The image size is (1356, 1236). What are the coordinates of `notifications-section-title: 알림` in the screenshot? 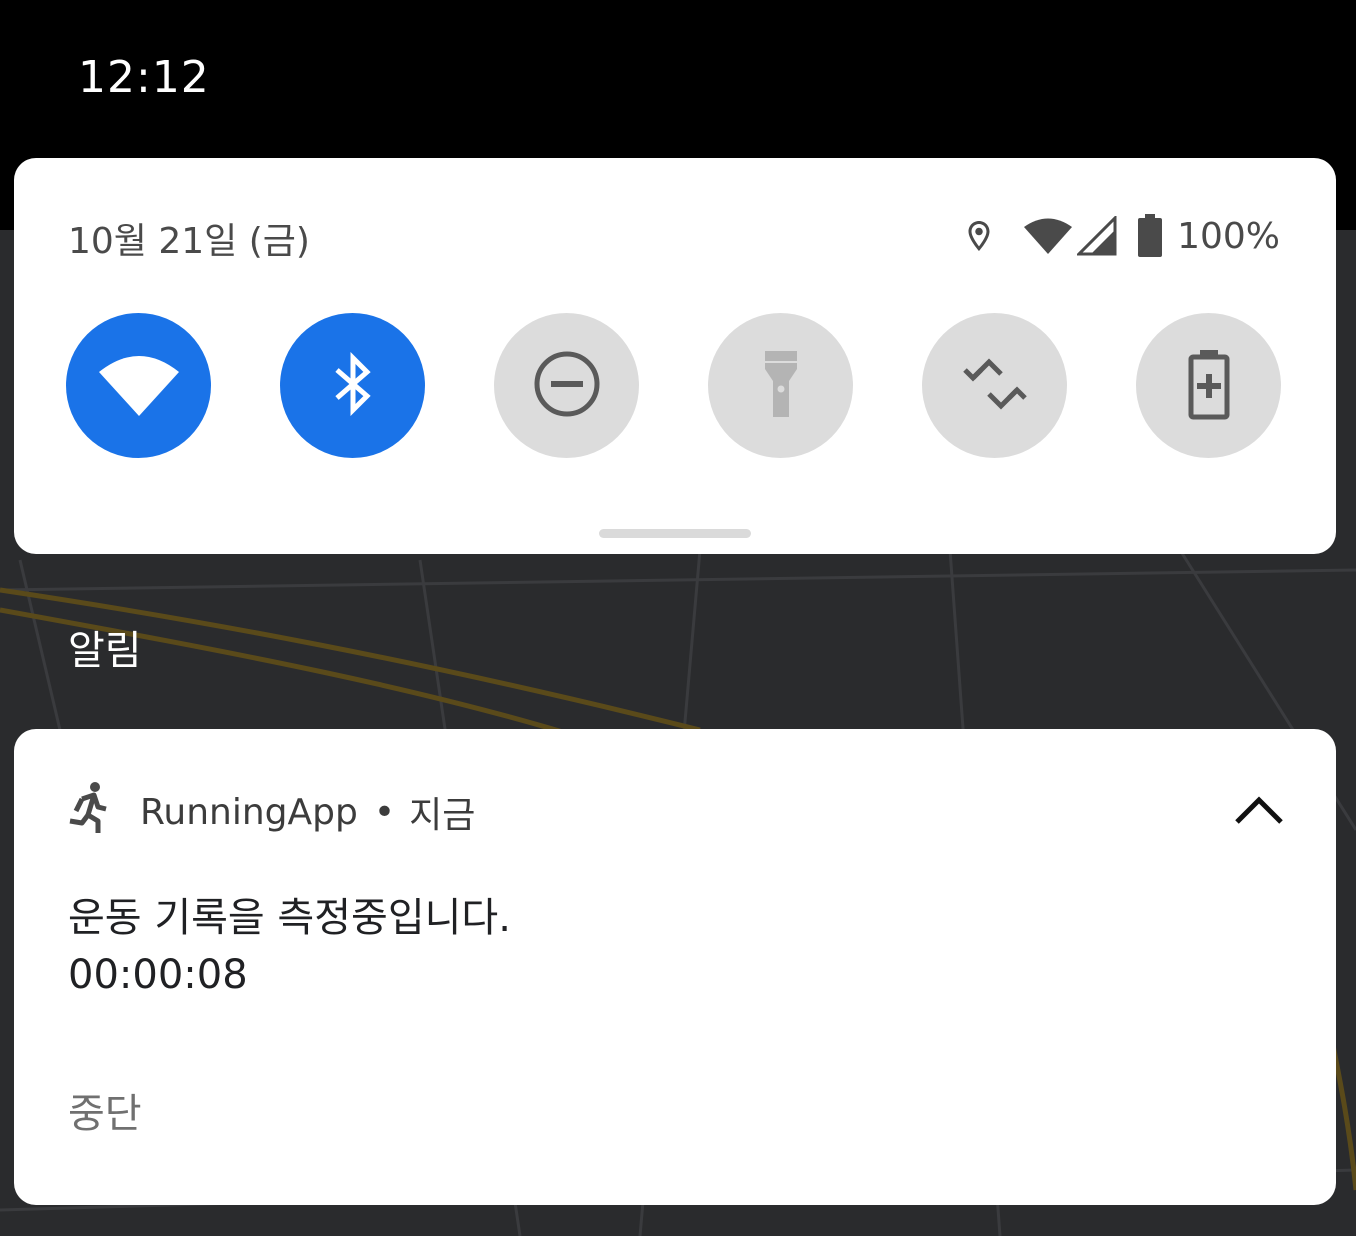 It's located at (105, 651).